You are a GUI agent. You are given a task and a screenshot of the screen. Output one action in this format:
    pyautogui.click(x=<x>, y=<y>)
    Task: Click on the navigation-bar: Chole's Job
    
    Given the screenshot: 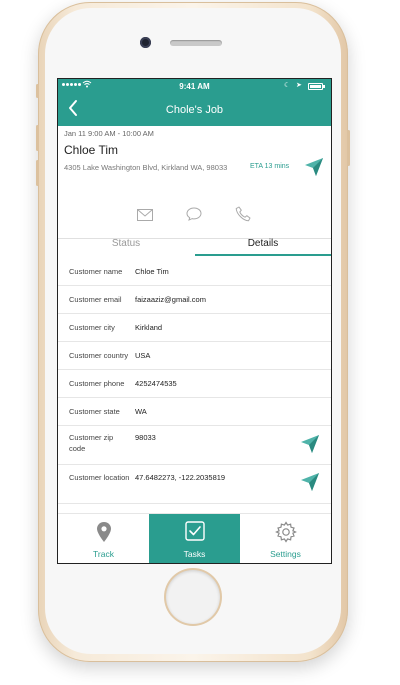 What is the action you would take?
    pyautogui.click(x=194, y=110)
    